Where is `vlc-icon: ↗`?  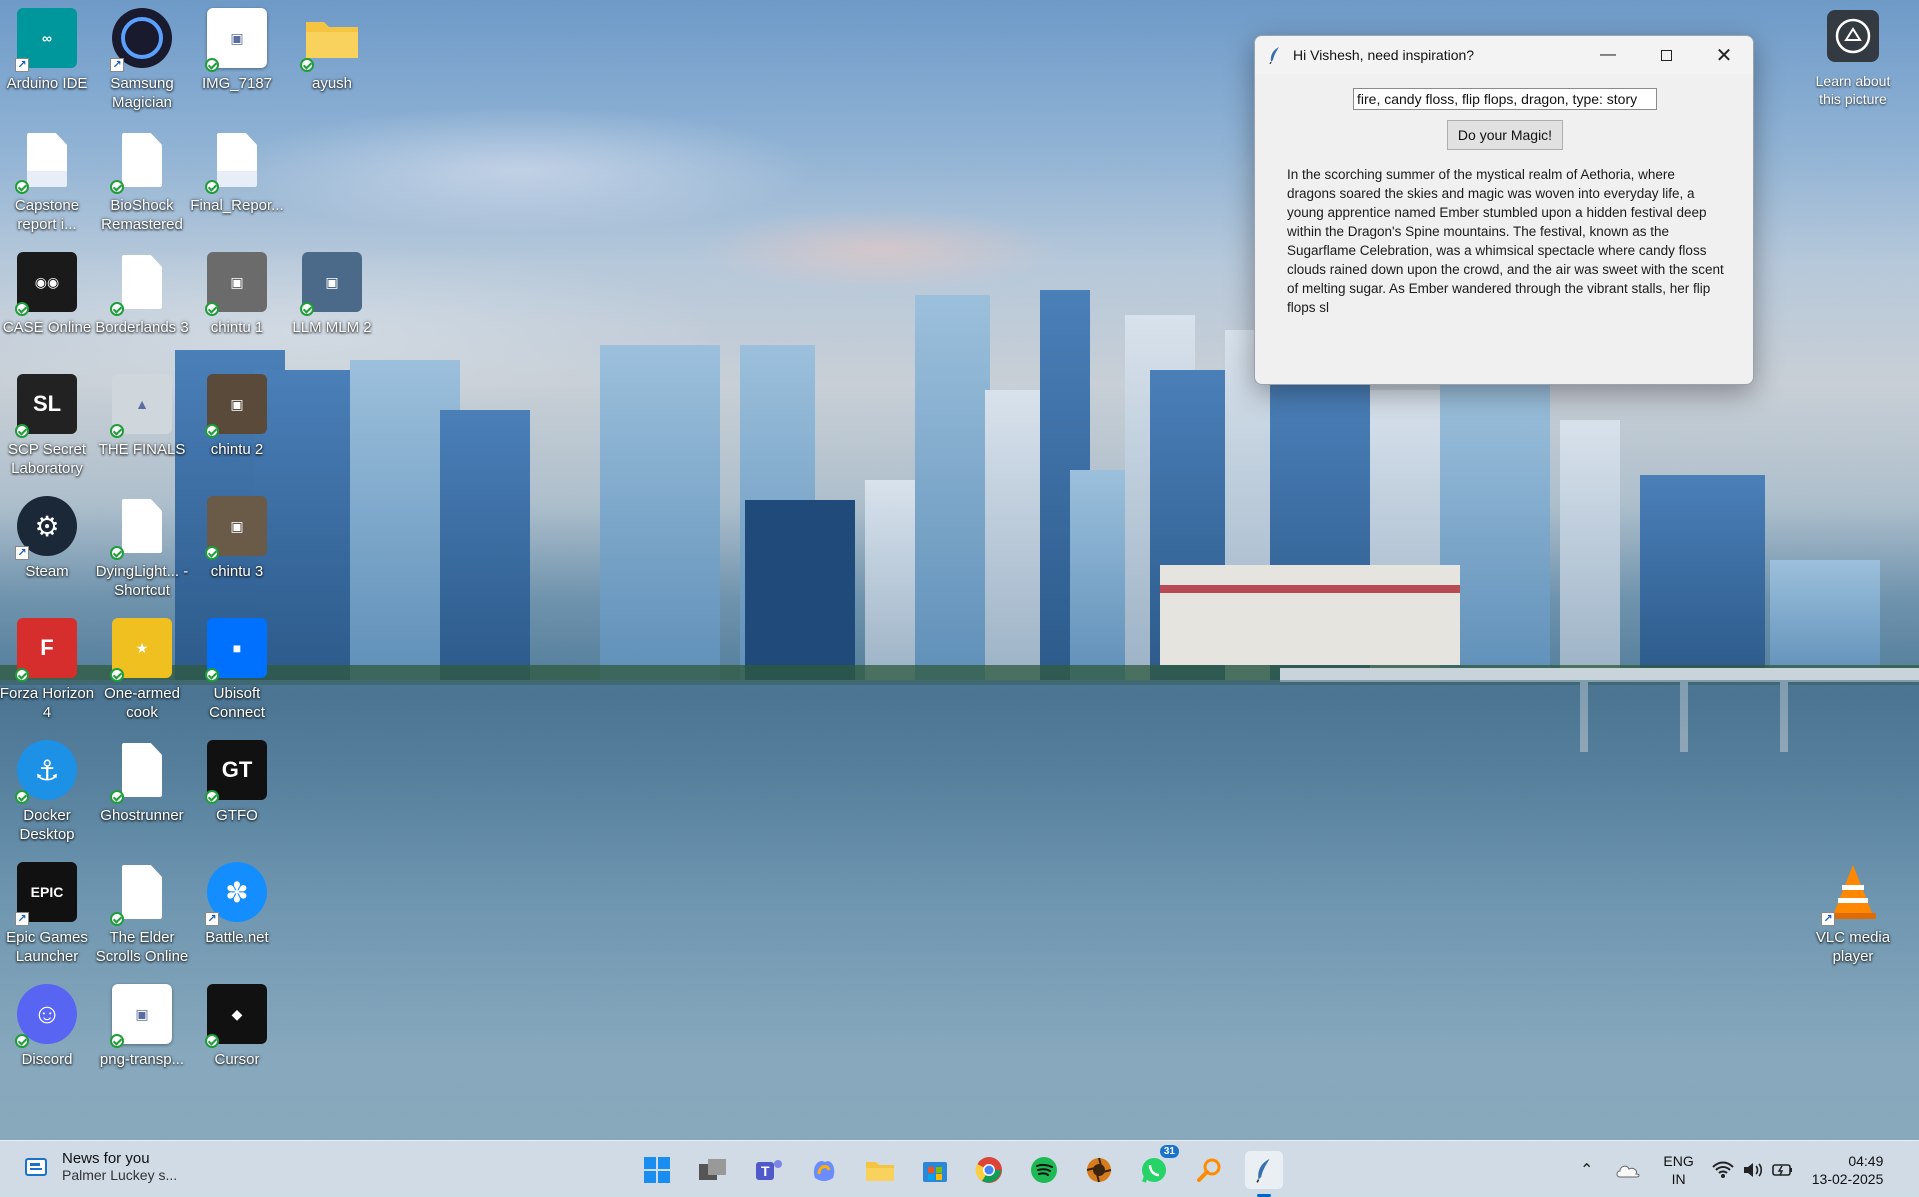 vlc-icon: ↗ is located at coordinates (1852, 894).